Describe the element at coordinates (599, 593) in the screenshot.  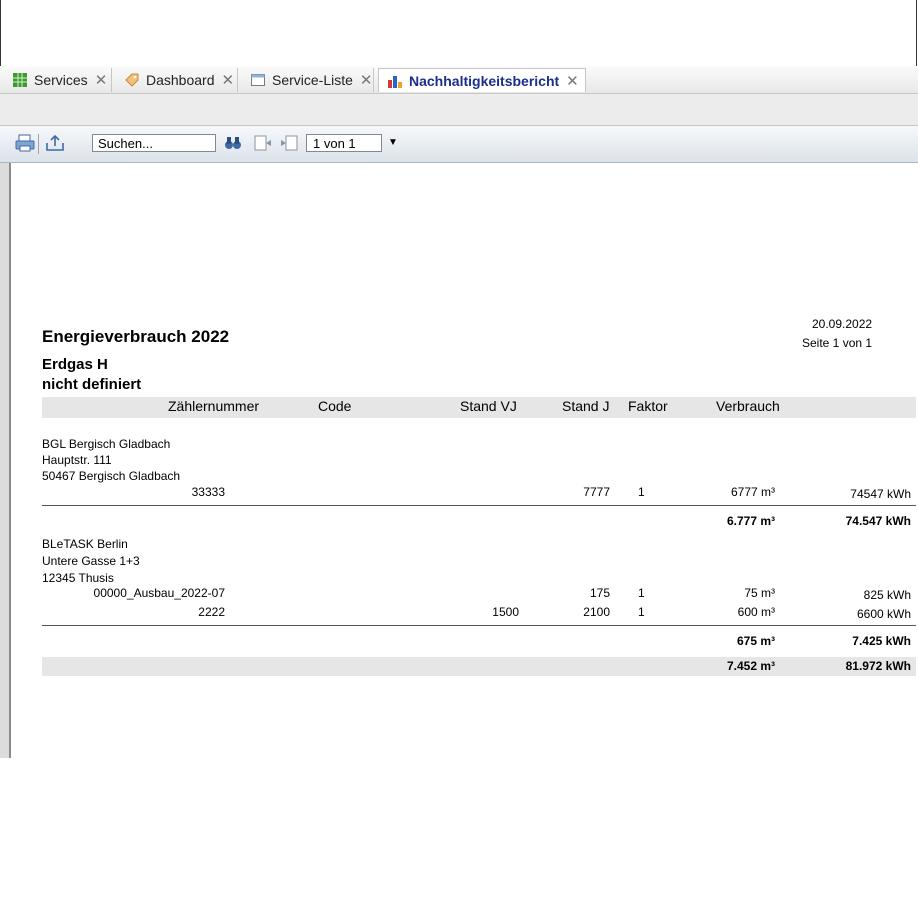
I see `stand-j: 175` at that location.